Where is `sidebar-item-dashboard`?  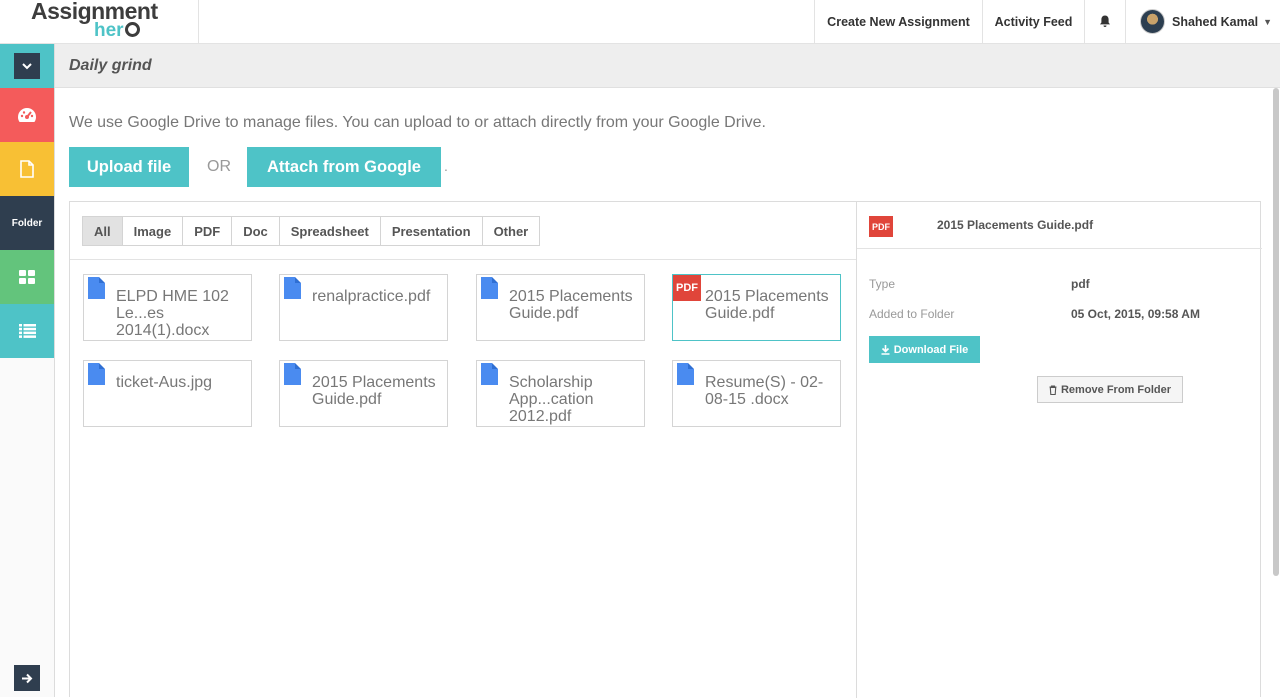
sidebar-item-dashboard is located at coordinates (27, 115).